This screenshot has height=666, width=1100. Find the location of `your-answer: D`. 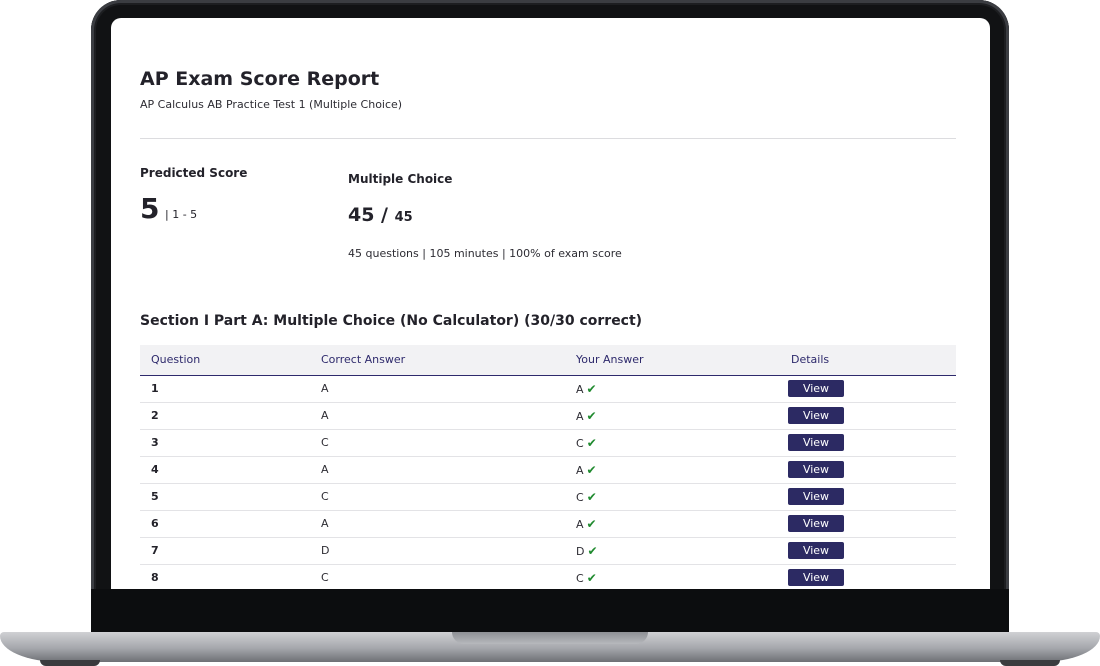

your-answer: D is located at coordinates (580, 551).